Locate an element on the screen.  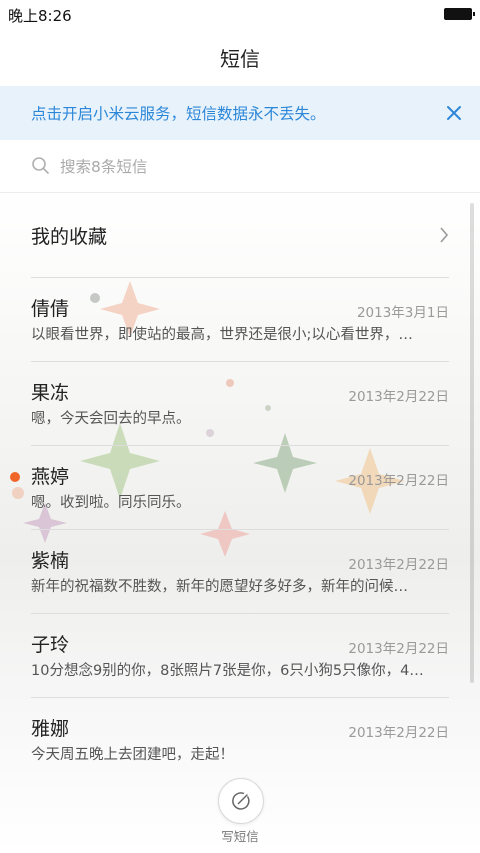
search-input is located at coordinates (250, 167).